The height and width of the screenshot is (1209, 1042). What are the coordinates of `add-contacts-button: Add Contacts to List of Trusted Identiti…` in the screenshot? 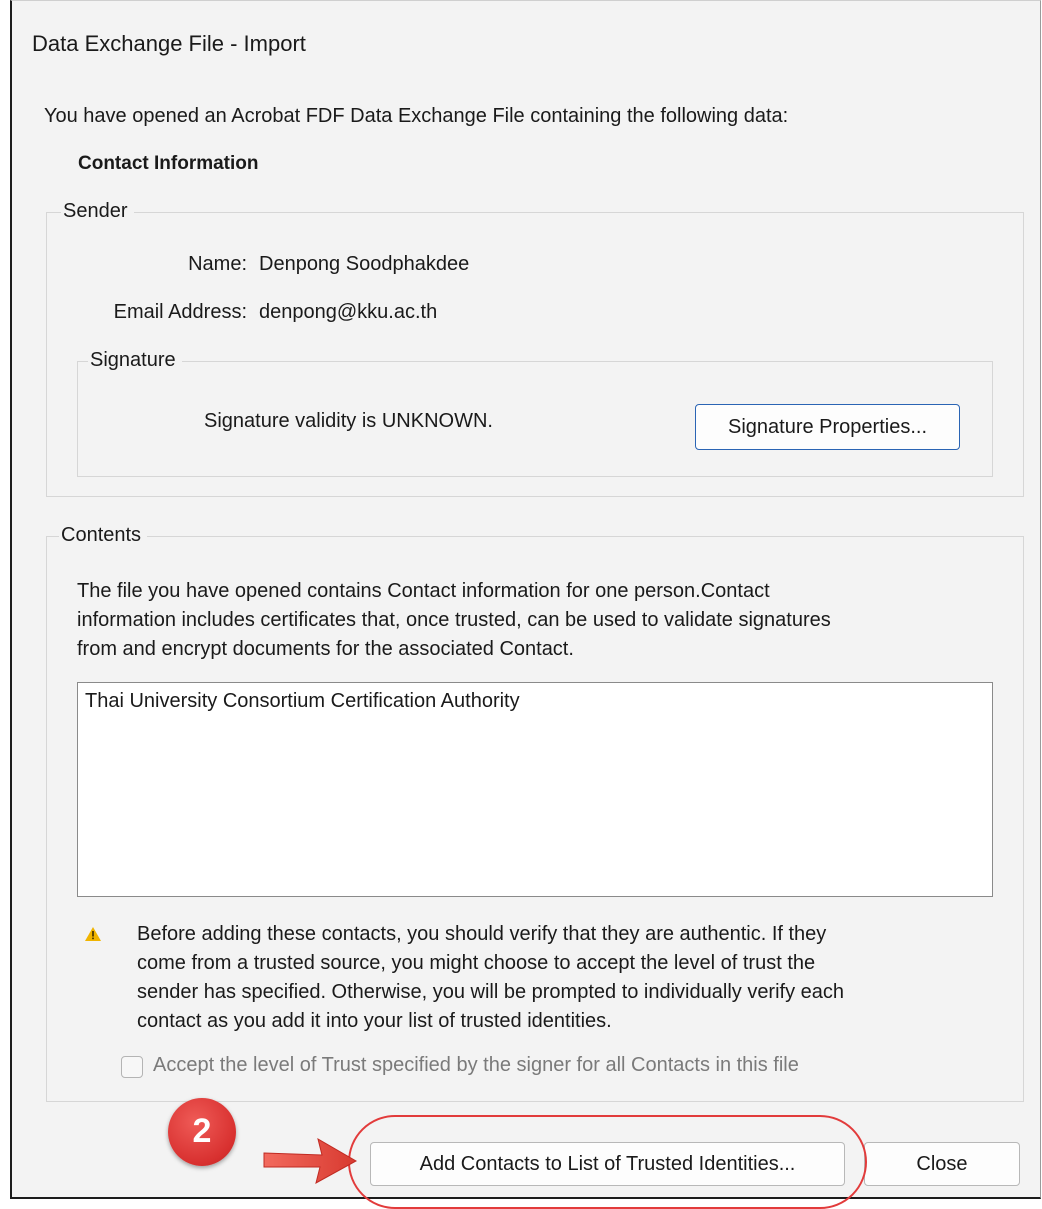 It's located at (607, 1164).